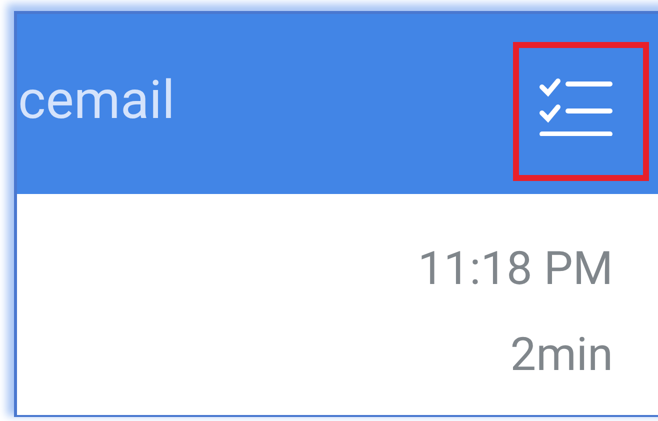 This screenshot has width=658, height=421. Describe the element at coordinates (96, 100) in the screenshot. I see `header-title: cemail` at that location.